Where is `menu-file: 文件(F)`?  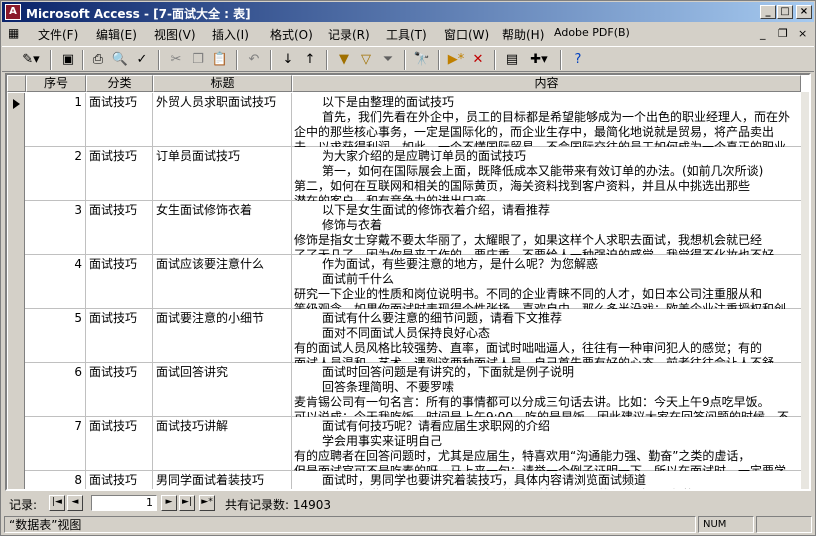
menu-file: 文件(F) is located at coordinates (58, 34).